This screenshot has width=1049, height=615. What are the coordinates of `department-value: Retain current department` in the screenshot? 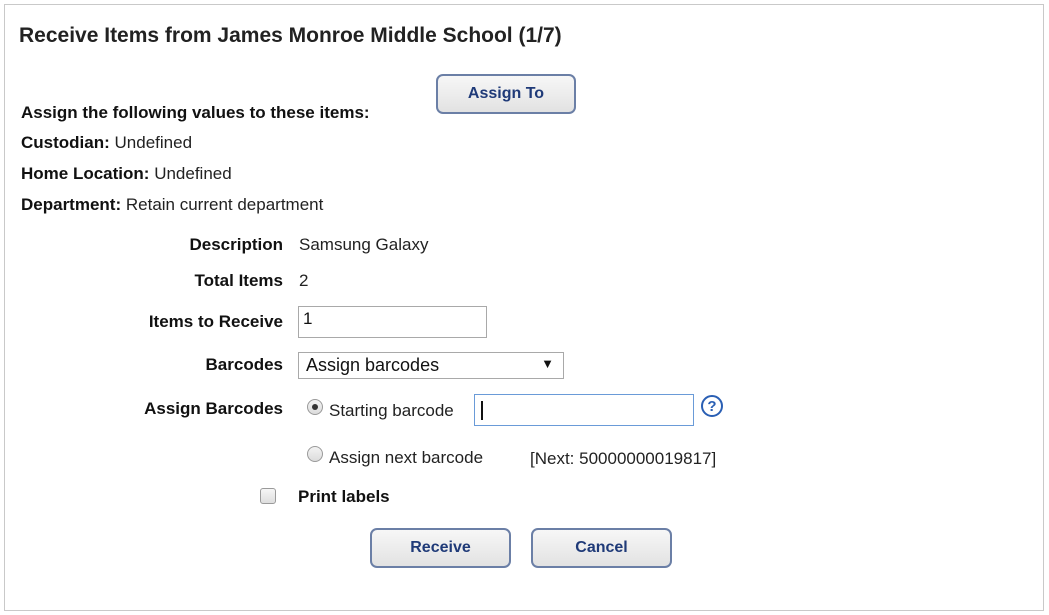 It's located at (224, 204).